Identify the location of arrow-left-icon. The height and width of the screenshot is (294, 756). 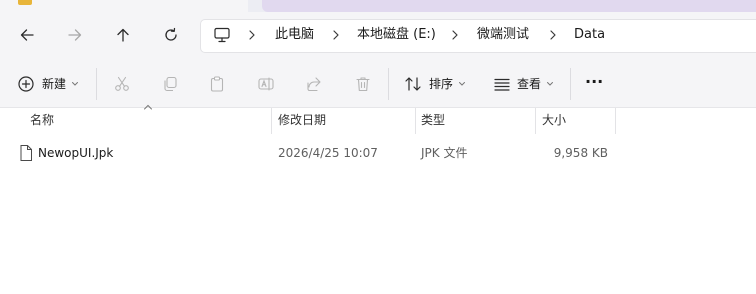
(27, 35).